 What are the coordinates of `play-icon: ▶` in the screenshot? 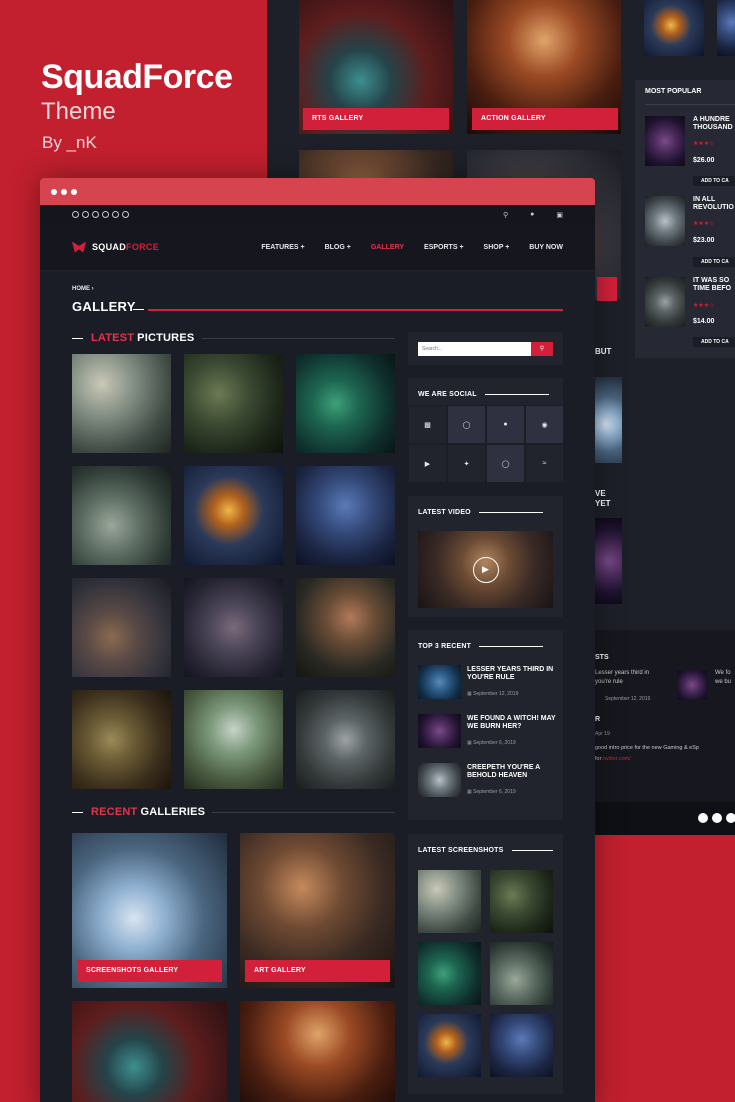 It's located at (485, 569).